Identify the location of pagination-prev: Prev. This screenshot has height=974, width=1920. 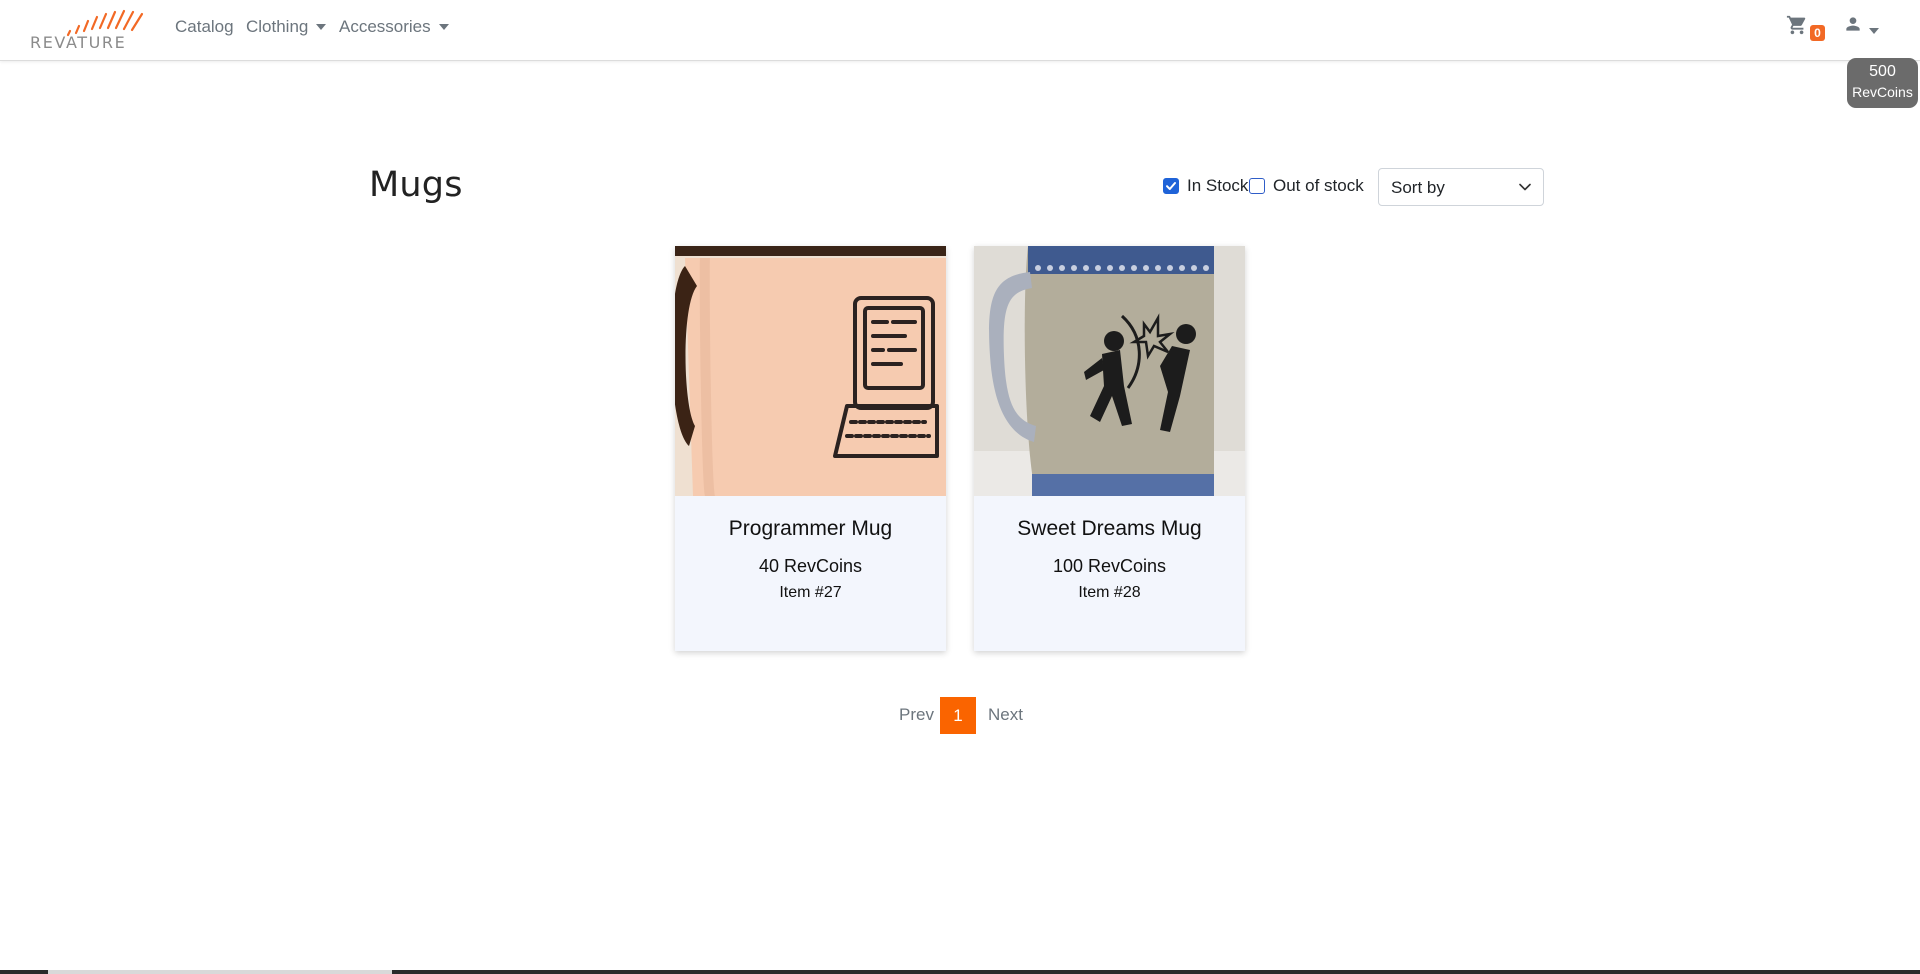
(916, 715).